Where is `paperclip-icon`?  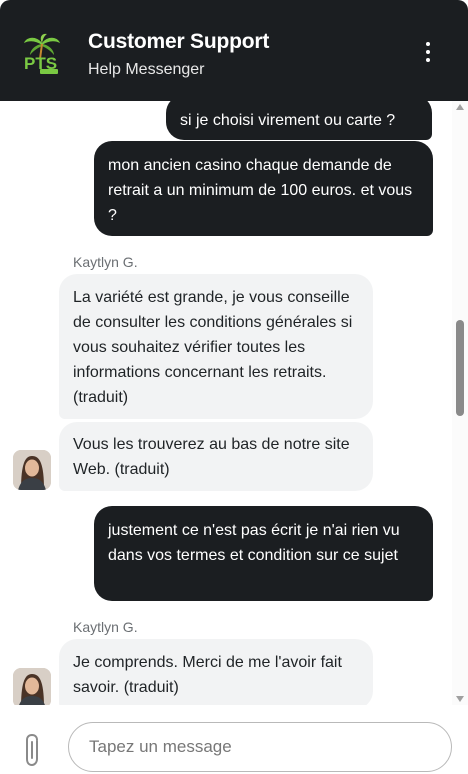 paperclip-icon is located at coordinates (33, 751).